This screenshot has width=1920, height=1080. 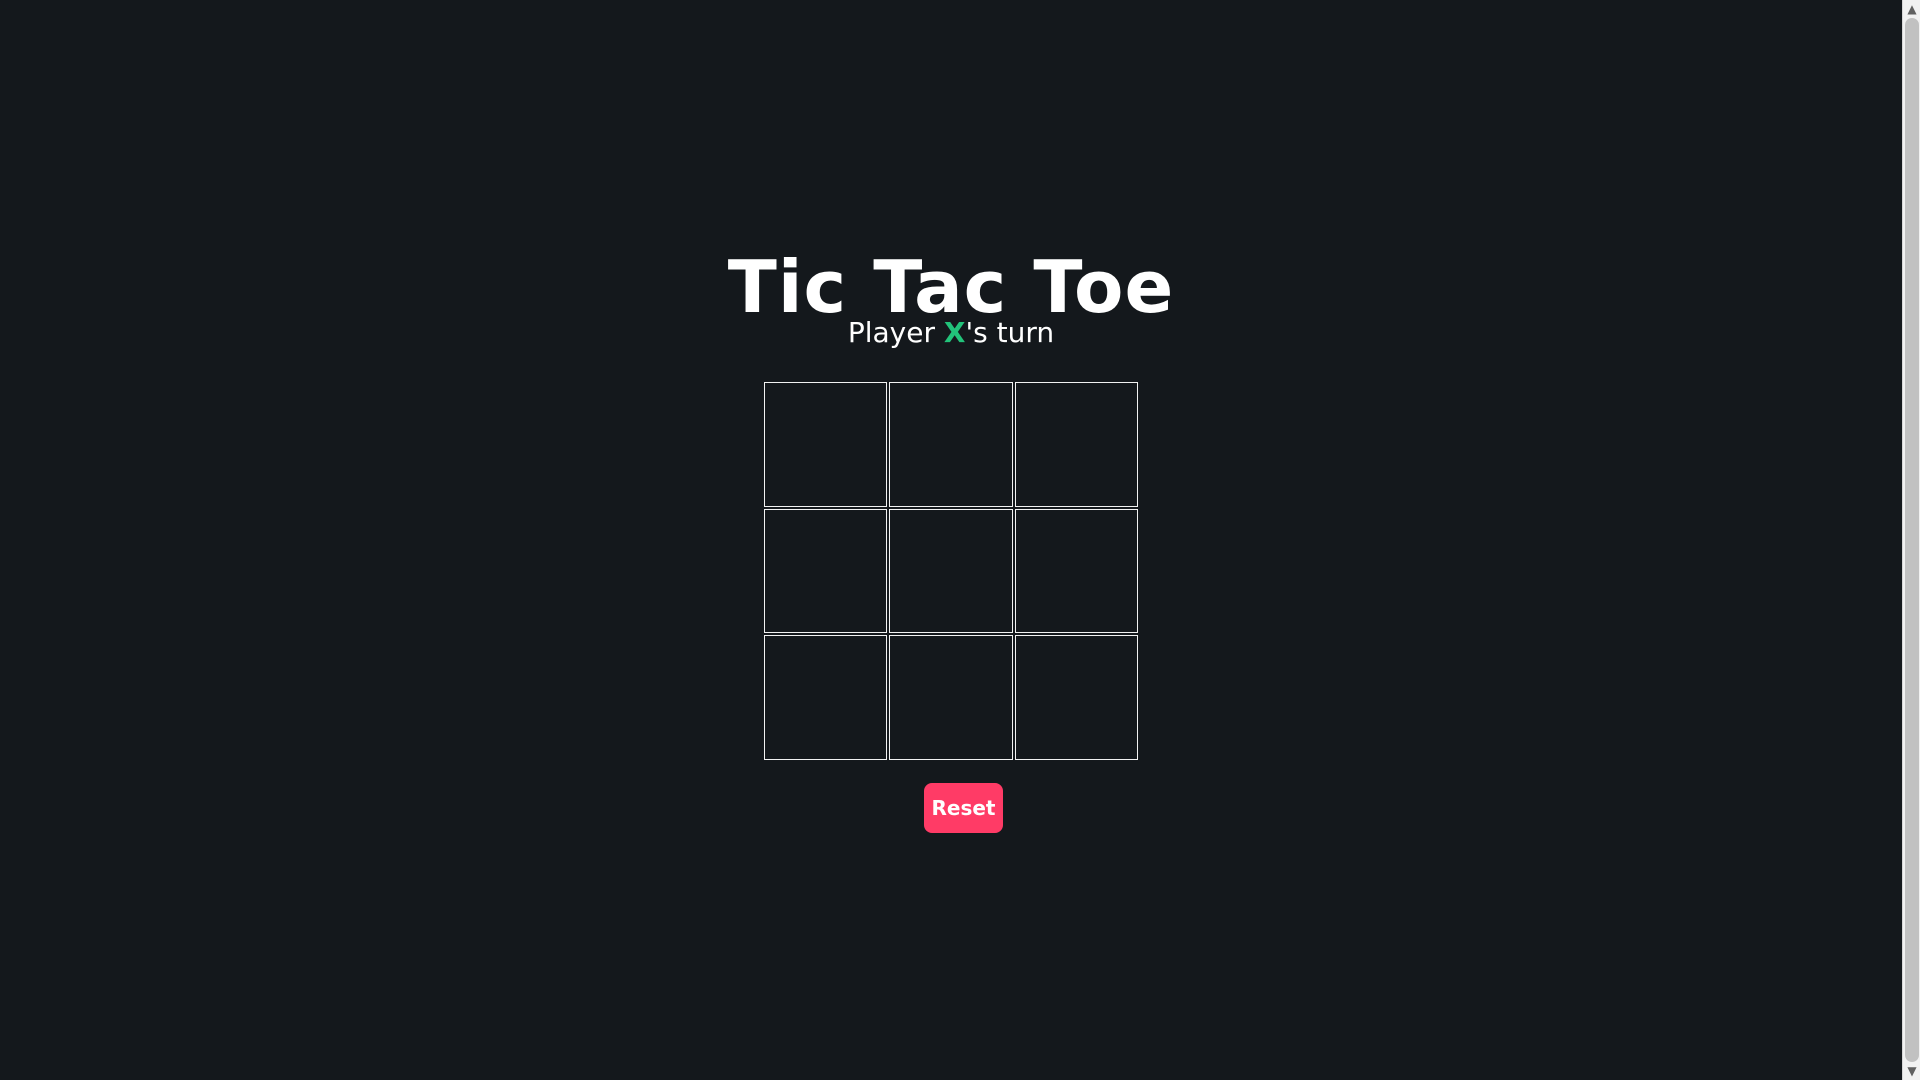 I want to click on game-board, so click(x=951, y=571).